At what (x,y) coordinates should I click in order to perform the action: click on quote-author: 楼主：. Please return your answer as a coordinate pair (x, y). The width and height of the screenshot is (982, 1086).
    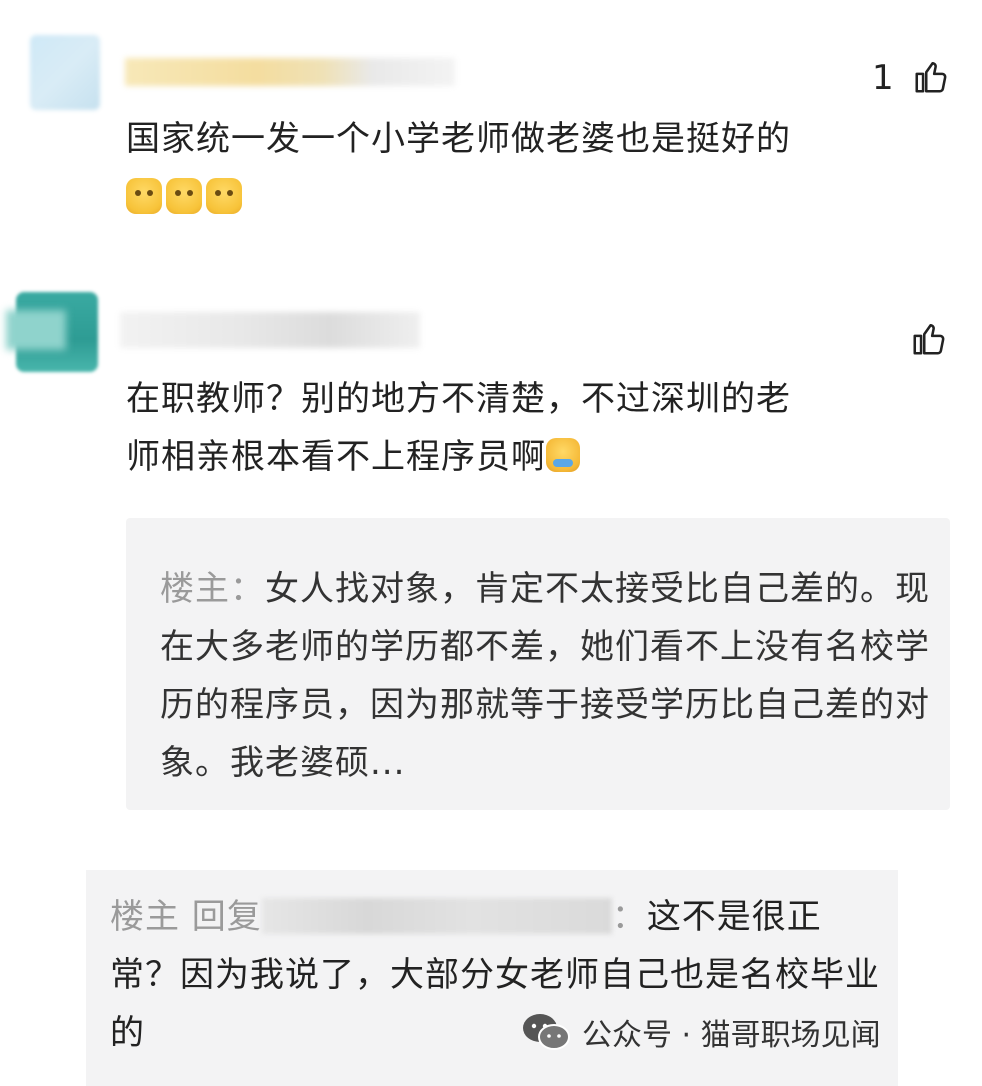
    Looking at the image, I should click on (212, 589).